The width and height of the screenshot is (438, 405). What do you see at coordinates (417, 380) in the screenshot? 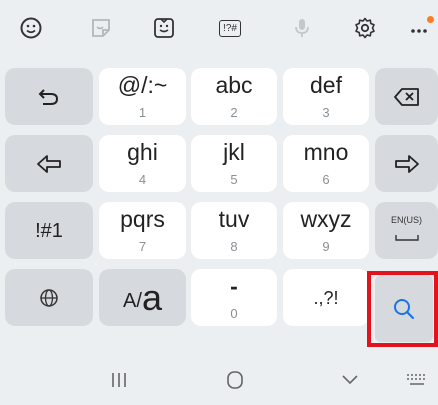
I see `keyboard-icon` at bounding box center [417, 380].